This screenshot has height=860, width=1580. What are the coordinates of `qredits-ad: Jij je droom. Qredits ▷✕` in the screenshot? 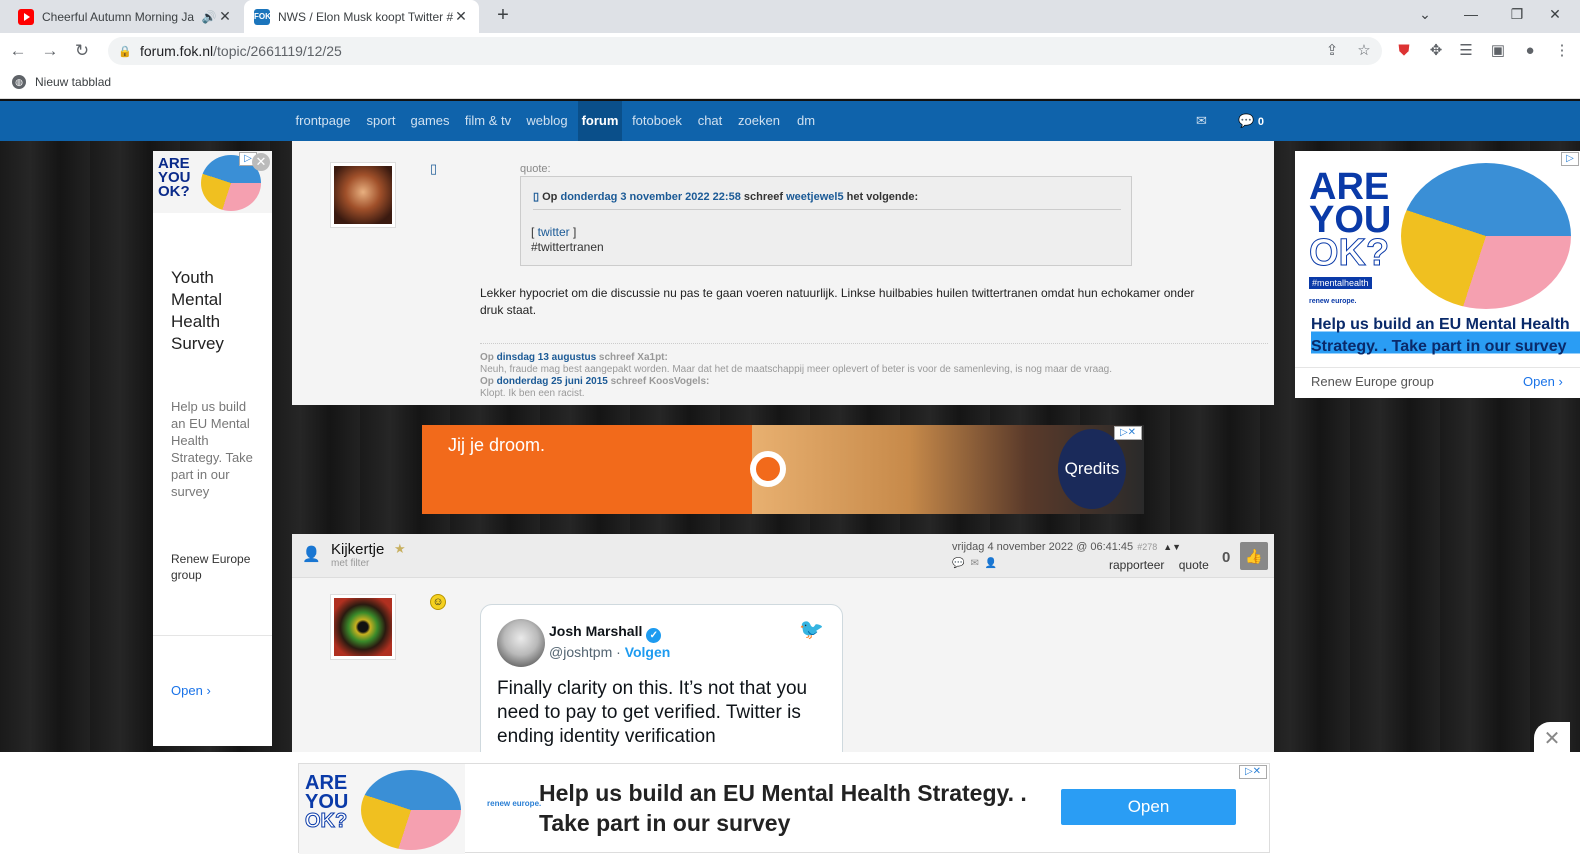 It's located at (783, 469).